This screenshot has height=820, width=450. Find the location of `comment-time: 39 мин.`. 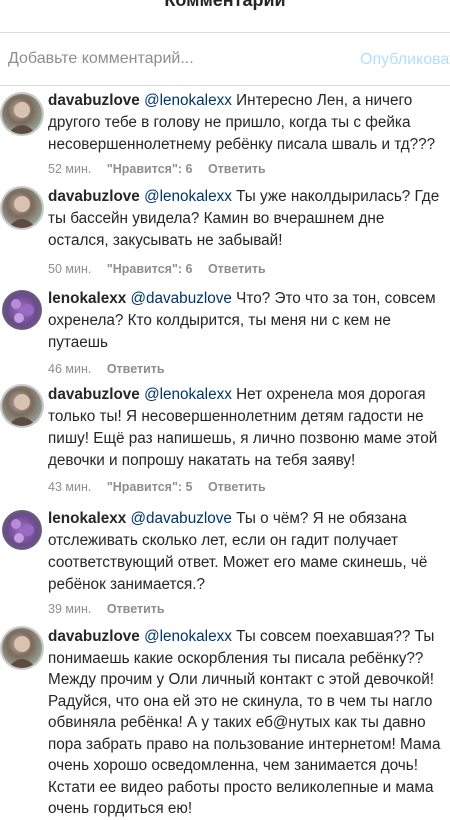

comment-time: 39 мин. is located at coordinates (70, 609).